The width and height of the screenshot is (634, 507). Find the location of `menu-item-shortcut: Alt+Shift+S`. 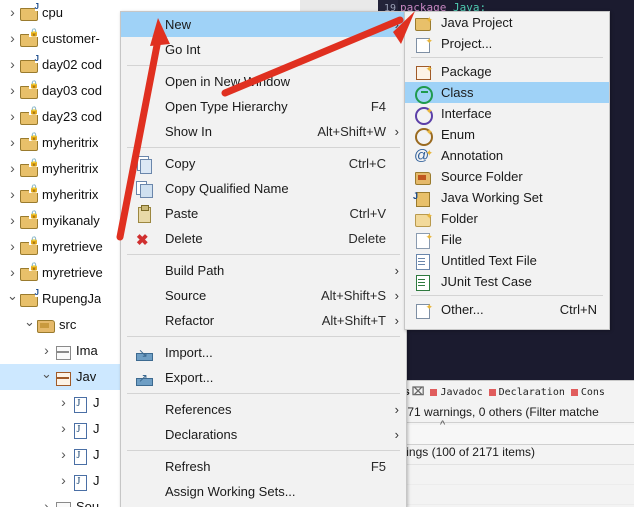

menu-item-shortcut: Alt+Shift+S is located at coordinates (353, 295).